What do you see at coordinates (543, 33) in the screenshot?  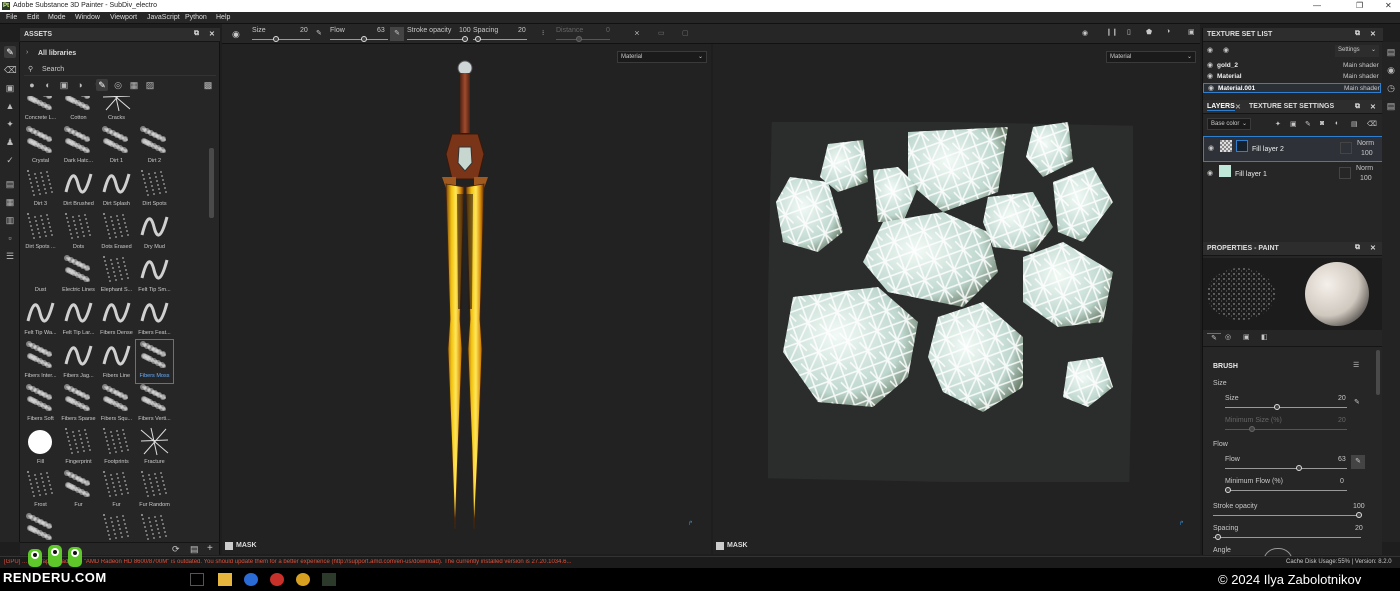 I see `lazy-mouse-icon: ⁝` at bounding box center [543, 33].